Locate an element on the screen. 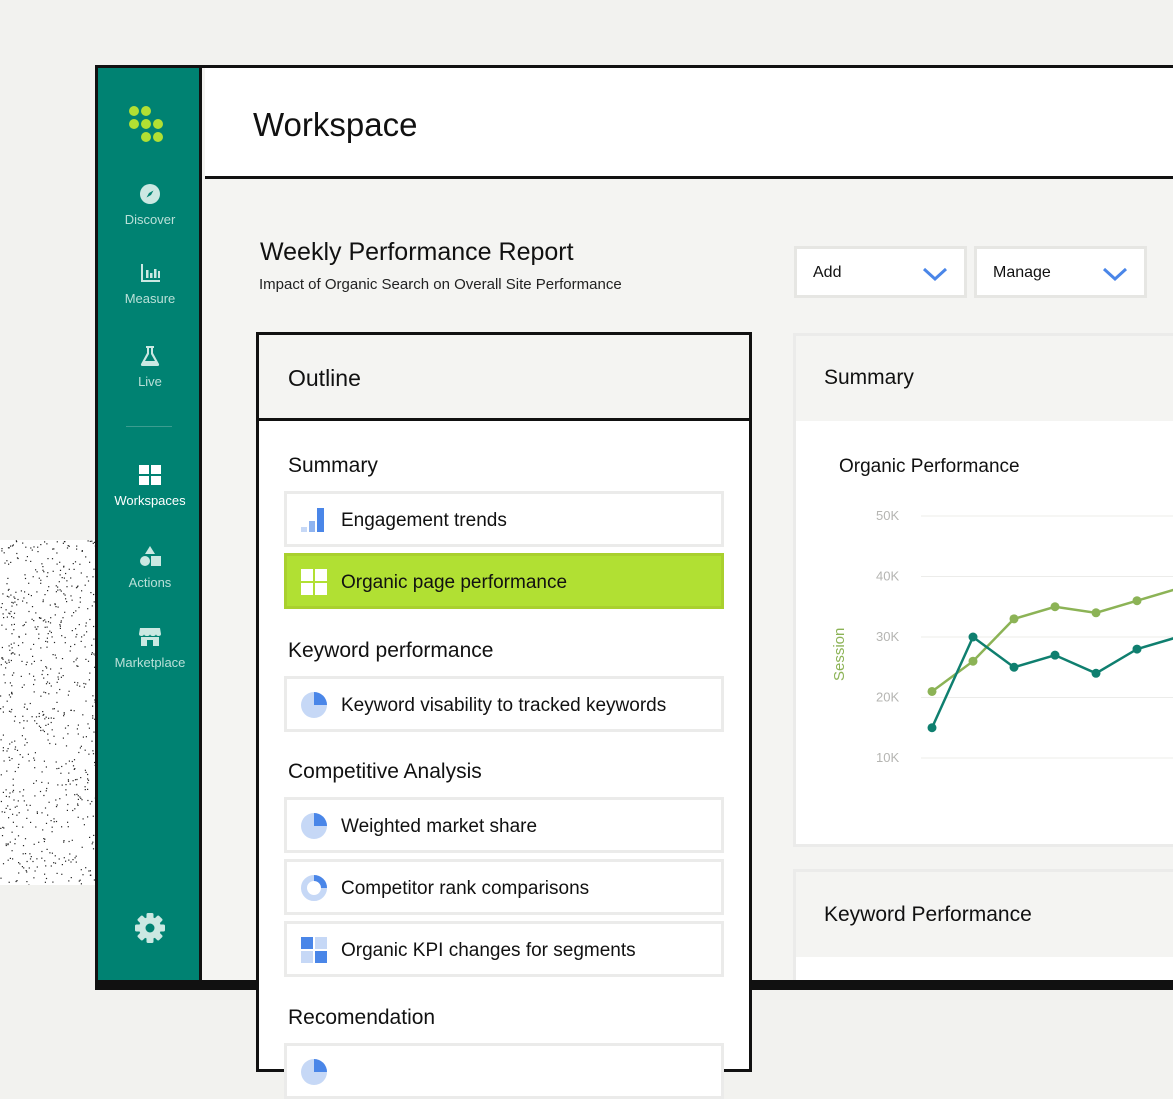 The width and height of the screenshot is (1173, 1099). sidebar-item-actions: Actions is located at coordinates (150, 567).